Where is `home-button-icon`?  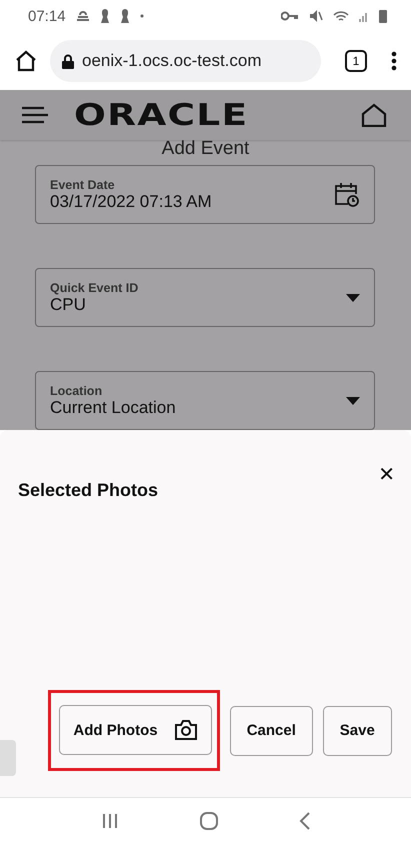
home-button-icon is located at coordinates (209, 821).